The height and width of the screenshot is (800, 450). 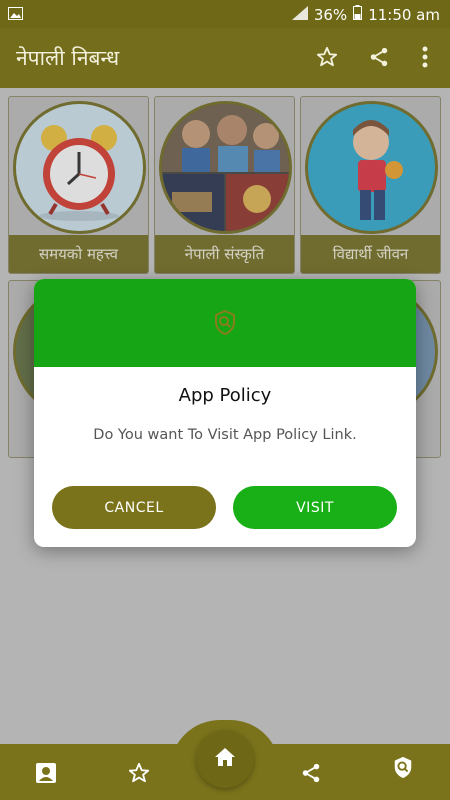 I want to click on app-title: नेपाली निबन्ध, so click(x=68, y=58).